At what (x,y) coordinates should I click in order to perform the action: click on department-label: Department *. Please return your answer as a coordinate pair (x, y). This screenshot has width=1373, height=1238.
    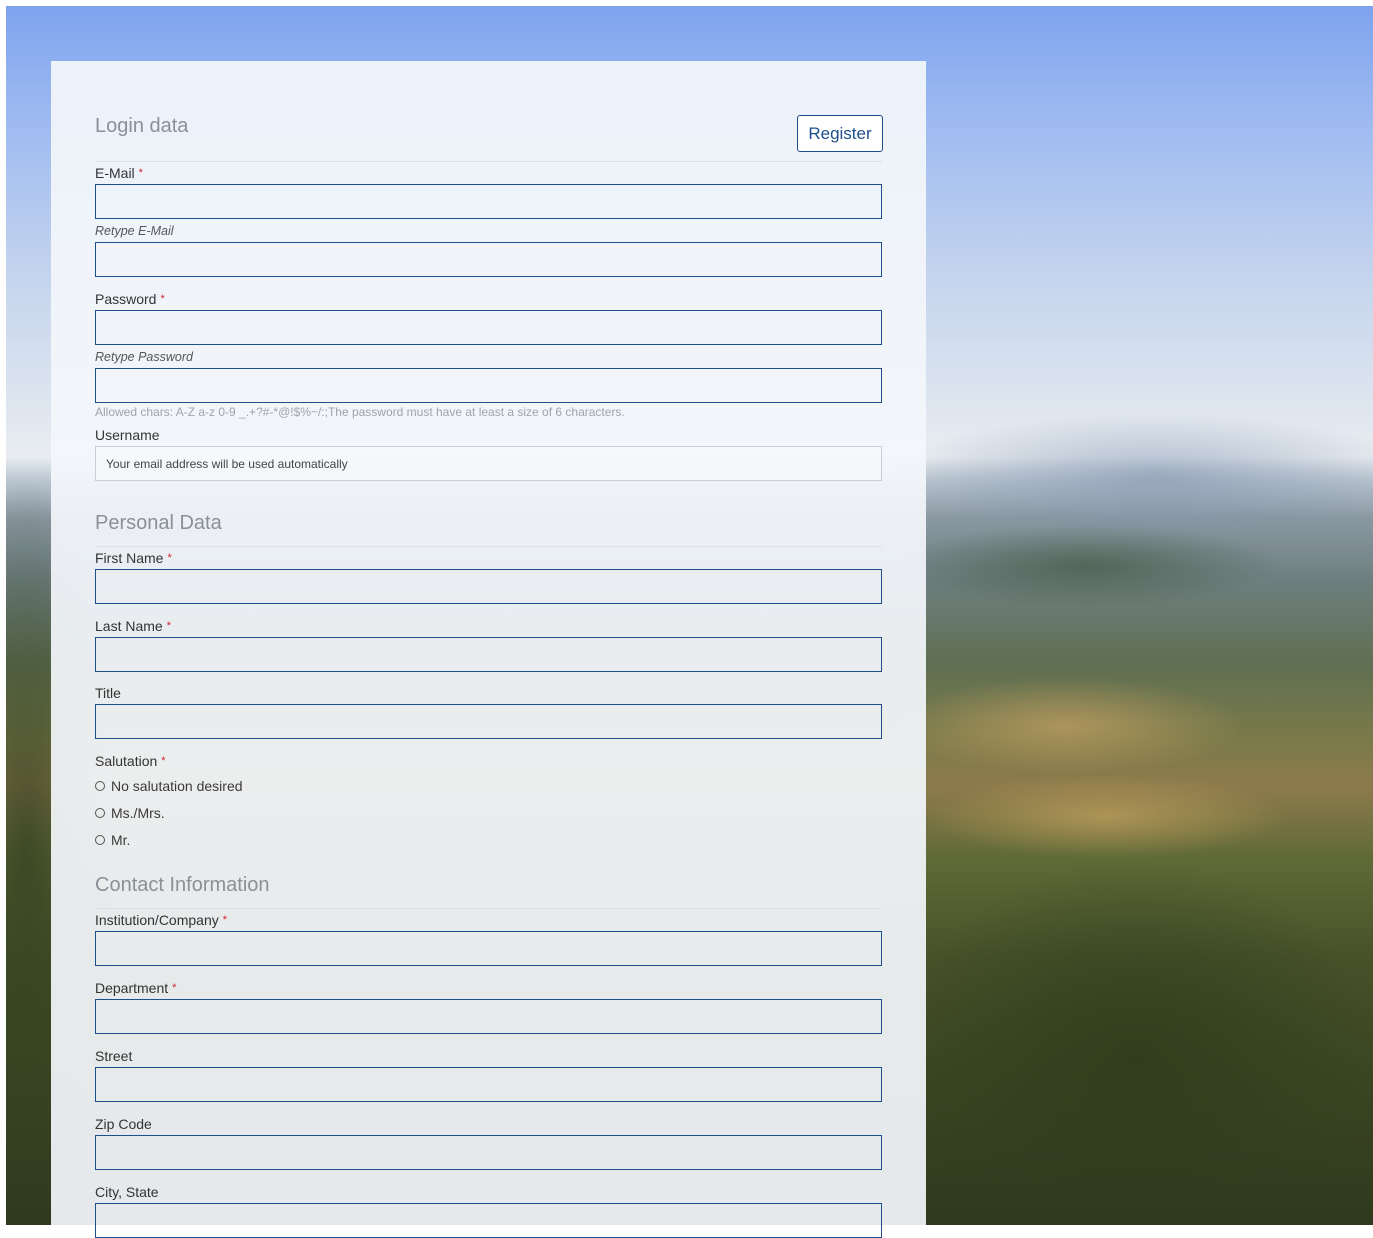
    Looking at the image, I should click on (135, 988).